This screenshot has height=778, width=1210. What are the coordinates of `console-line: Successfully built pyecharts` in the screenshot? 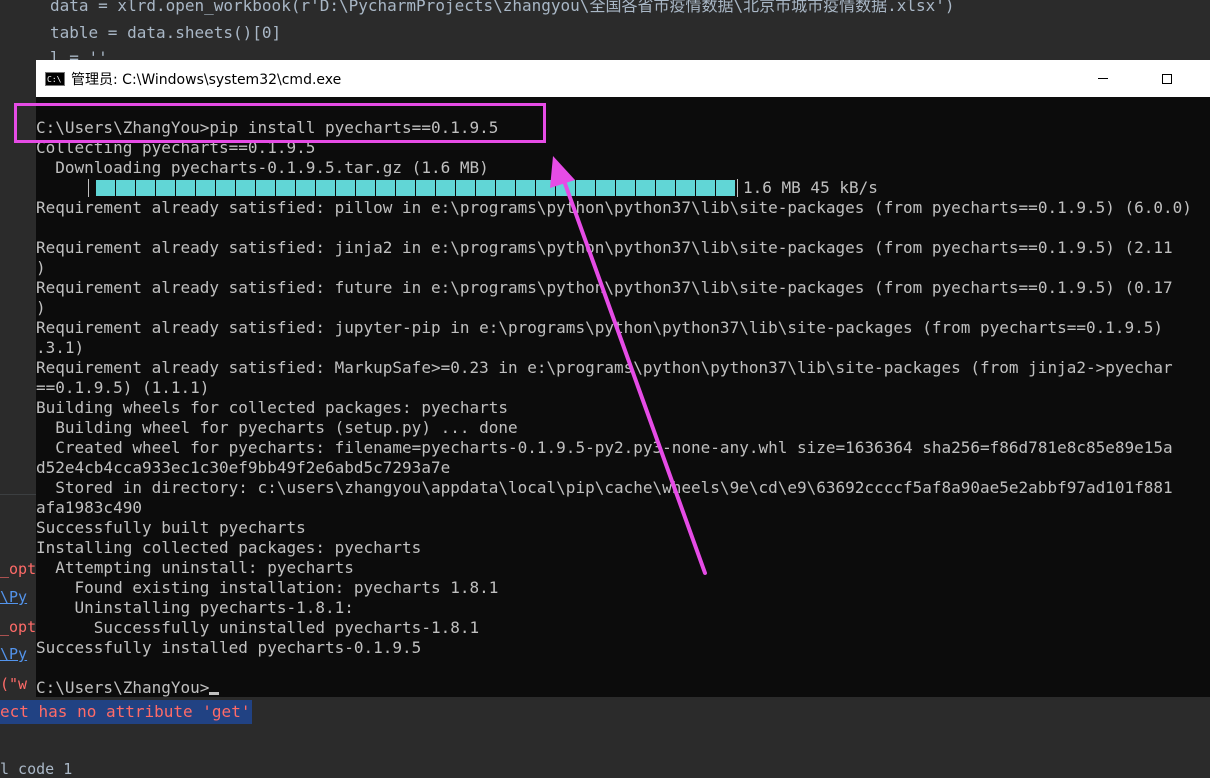 It's located at (171, 527).